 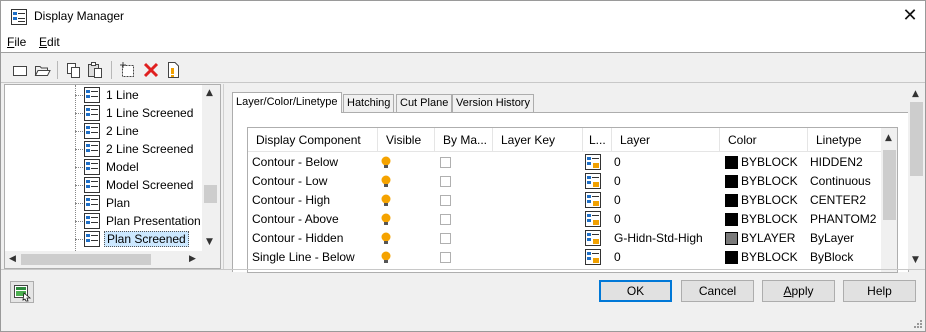 What do you see at coordinates (138, 239) in the screenshot?
I see `tree-item-plan-screened: Plan Screened` at bounding box center [138, 239].